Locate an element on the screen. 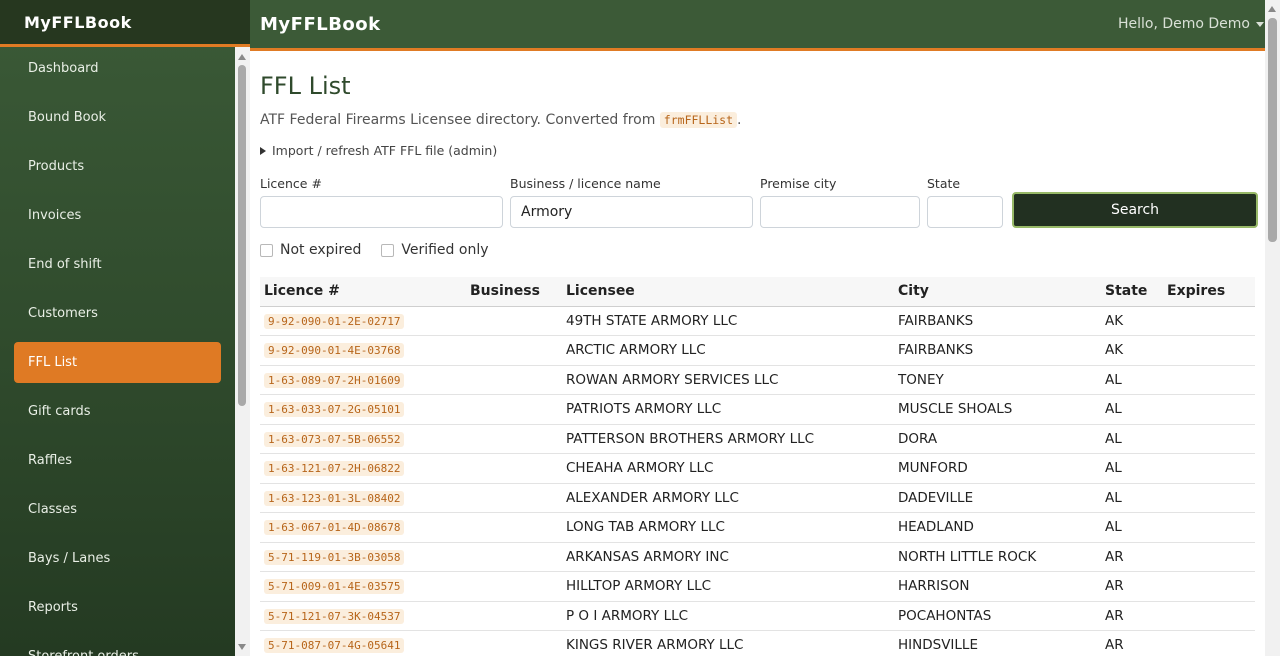 This screenshot has width=1280, height=656. sidebar-brand: MyFFLBook is located at coordinates (125, 23).